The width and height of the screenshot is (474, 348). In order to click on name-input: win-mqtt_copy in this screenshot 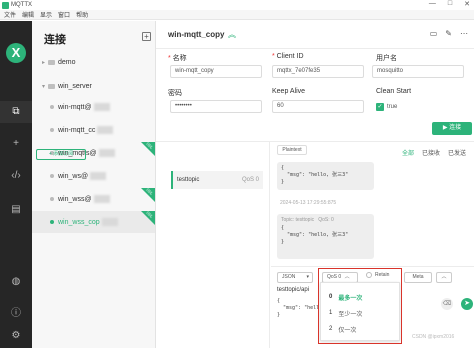, I will do `click(216, 71)`.